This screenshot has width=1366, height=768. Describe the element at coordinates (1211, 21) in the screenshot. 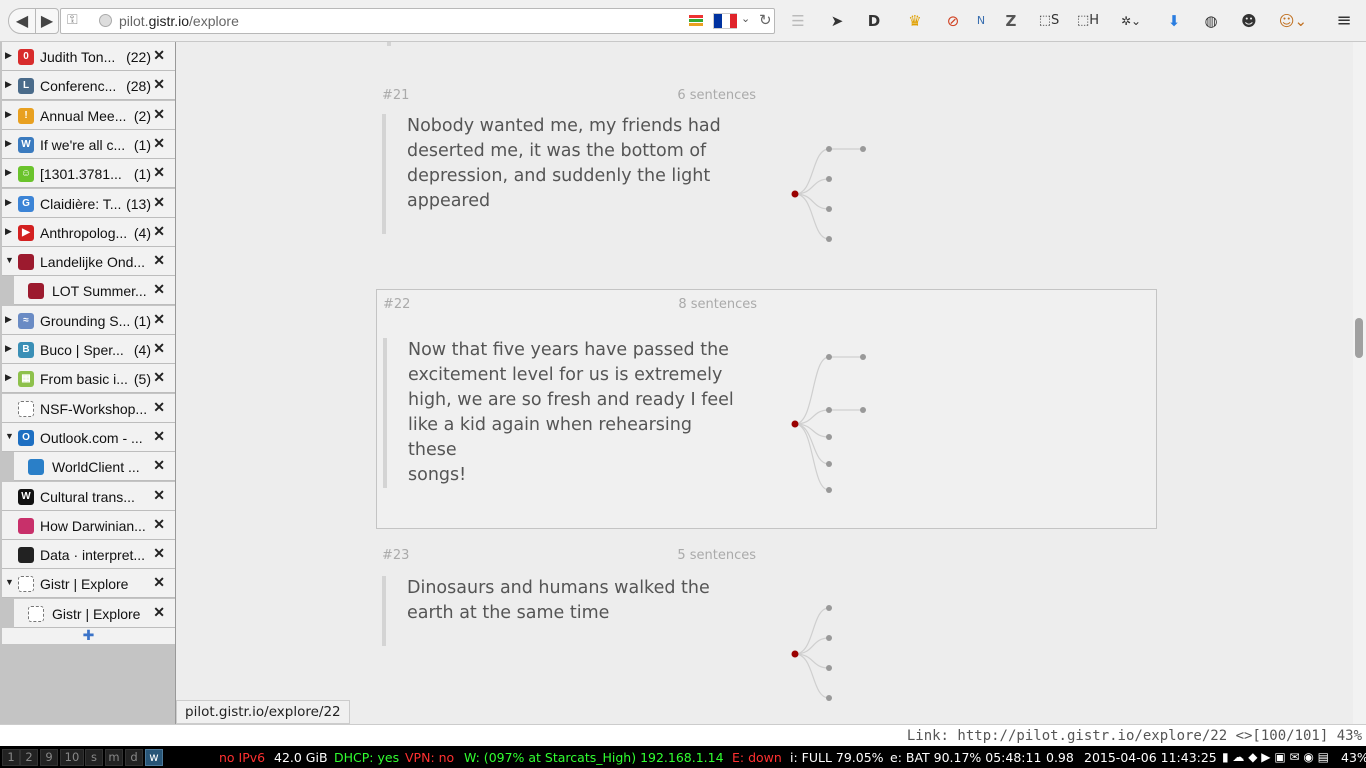

I see `palette-icon: ◍` at that location.